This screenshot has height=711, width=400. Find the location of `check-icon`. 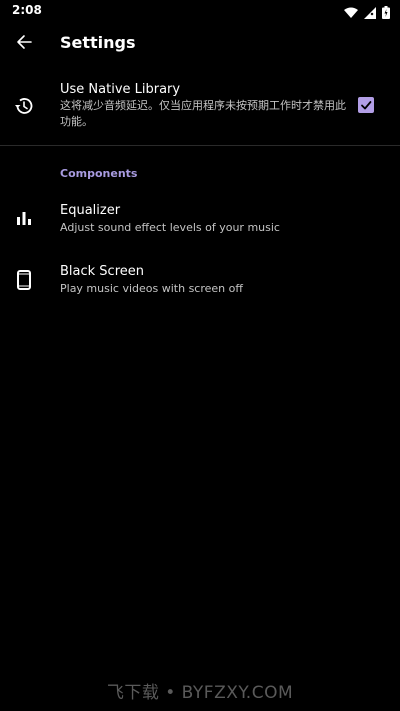

check-icon is located at coordinates (366, 105).